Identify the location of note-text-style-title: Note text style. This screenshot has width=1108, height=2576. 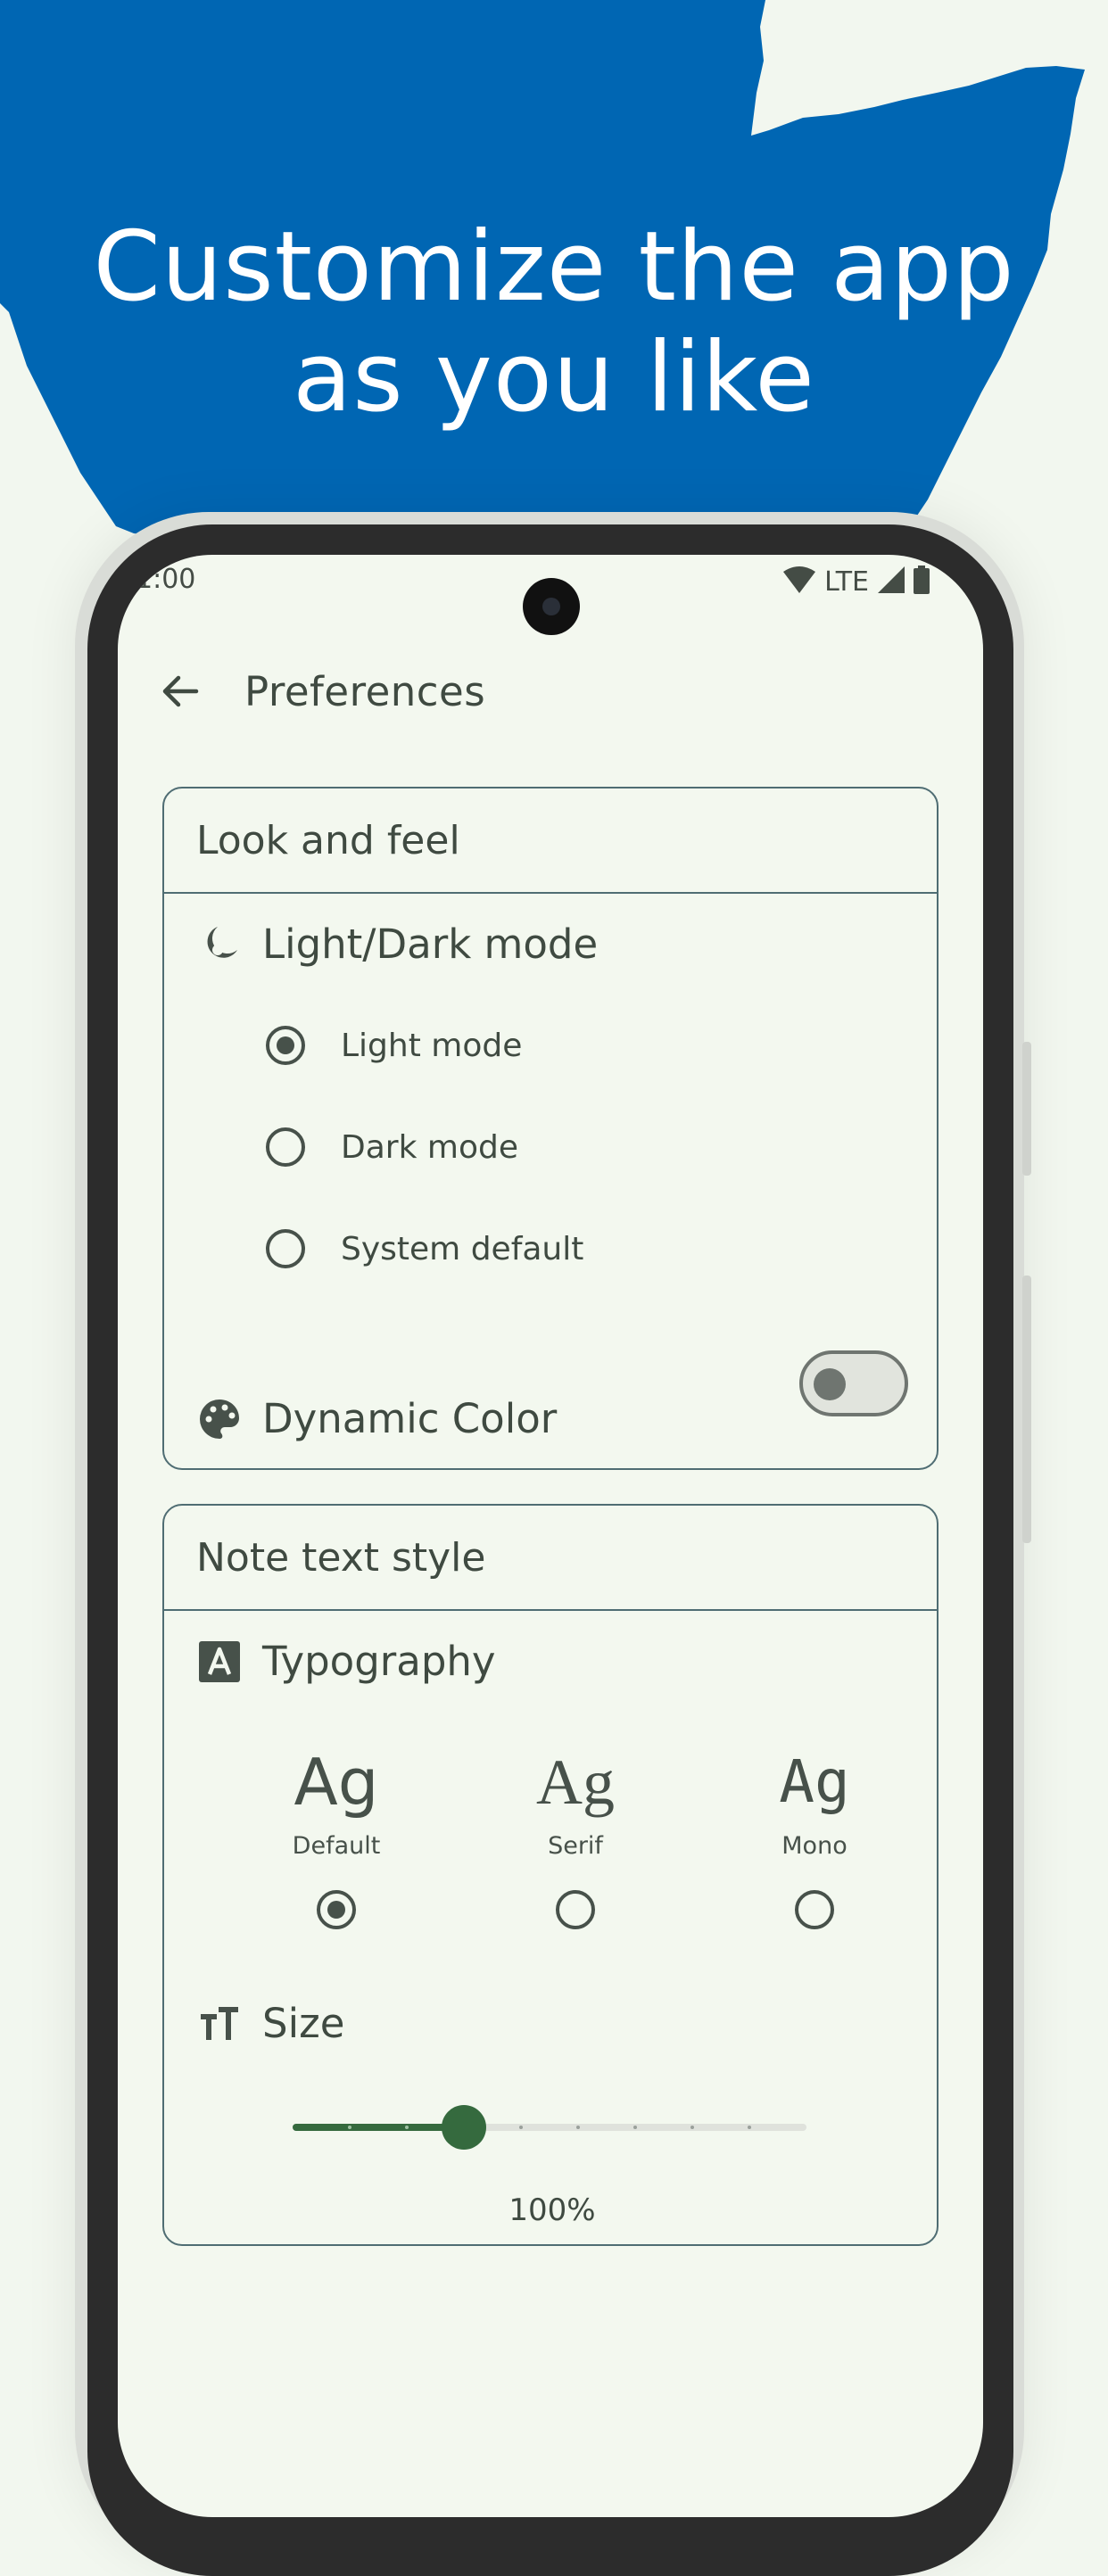
(550, 1559).